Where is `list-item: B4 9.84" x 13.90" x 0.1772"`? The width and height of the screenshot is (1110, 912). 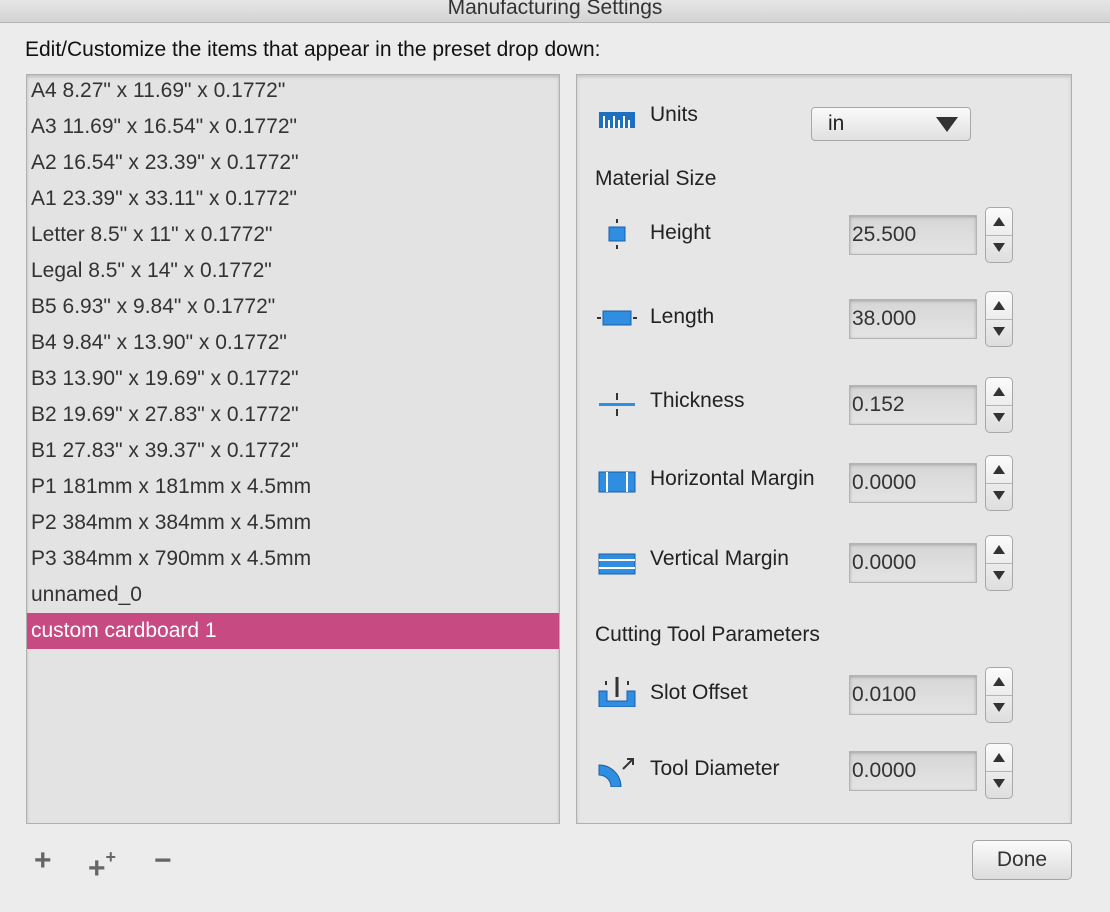
list-item: B4 9.84" x 13.90" x 0.1772" is located at coordinates (293, 343).